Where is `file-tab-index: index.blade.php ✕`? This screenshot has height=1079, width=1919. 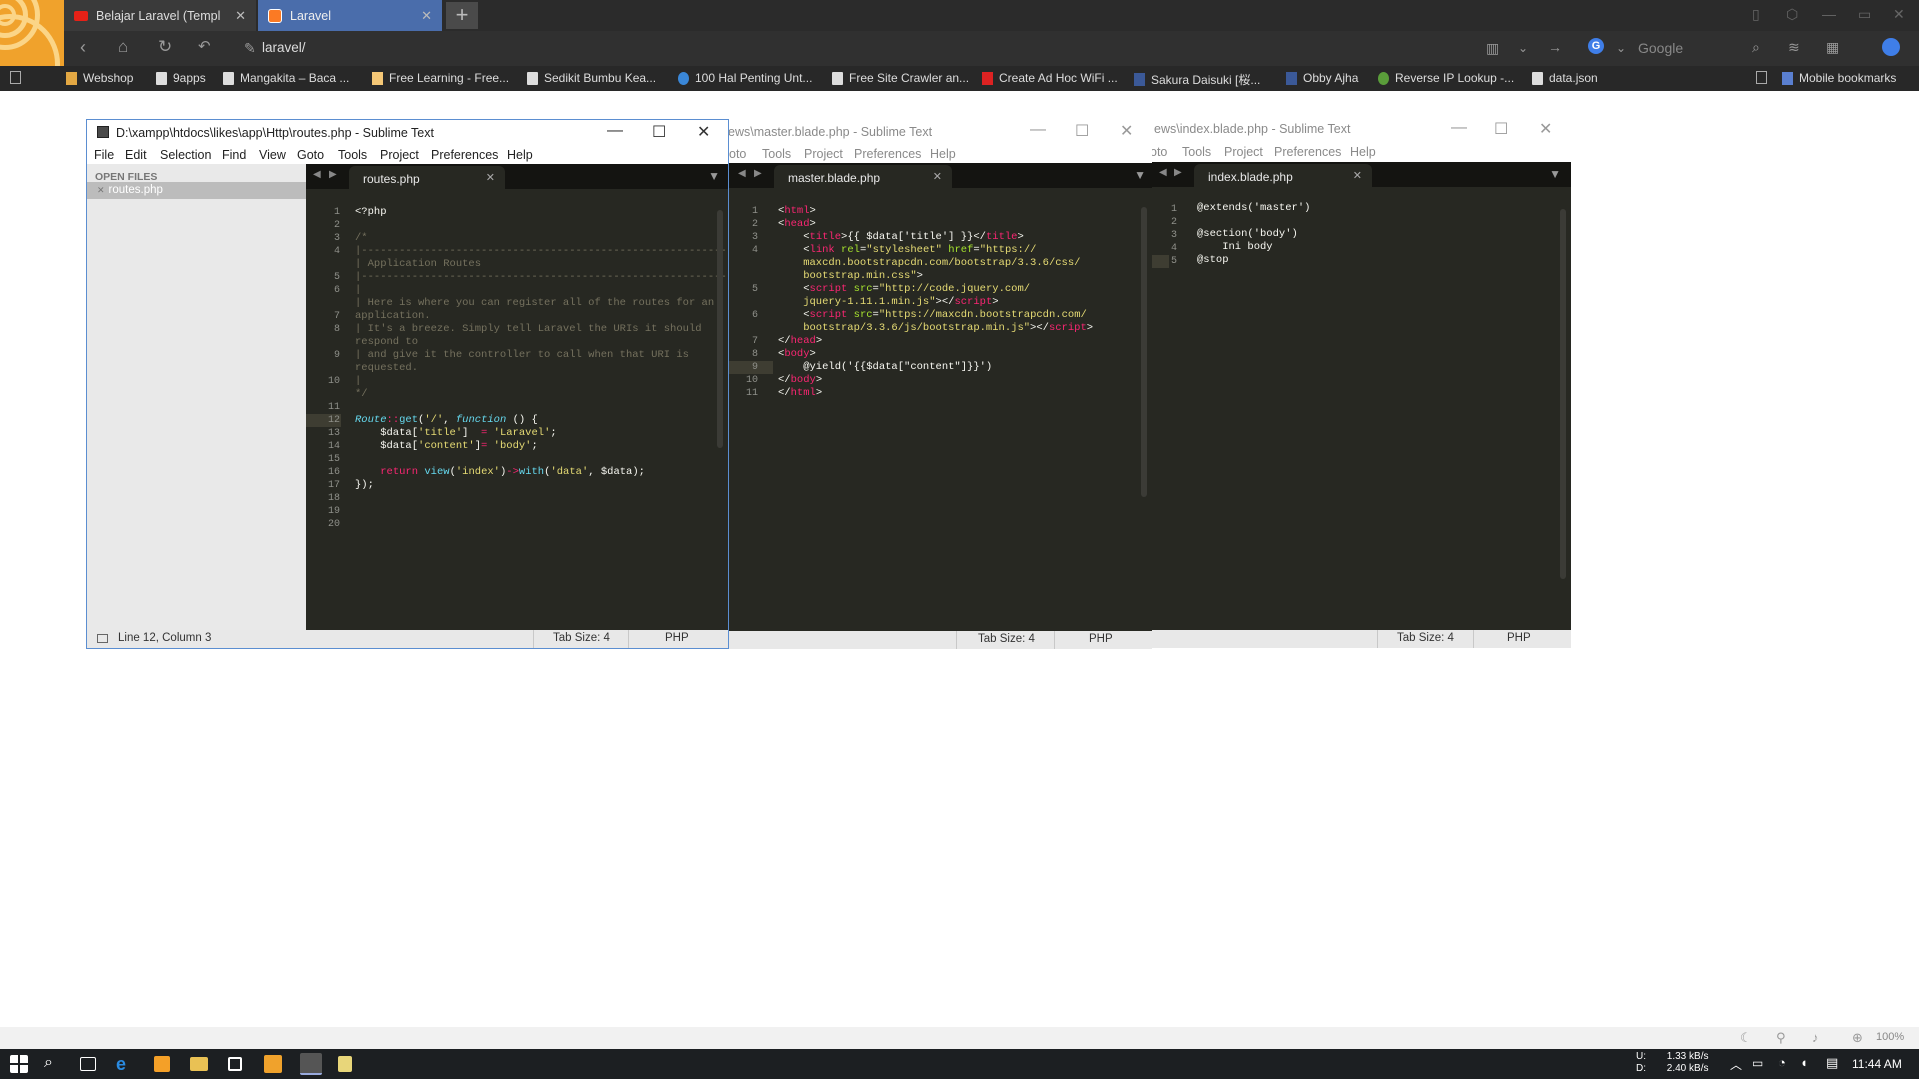
file-tab-index: index.blade.php ✕ is located at coordinates (1283, 175).